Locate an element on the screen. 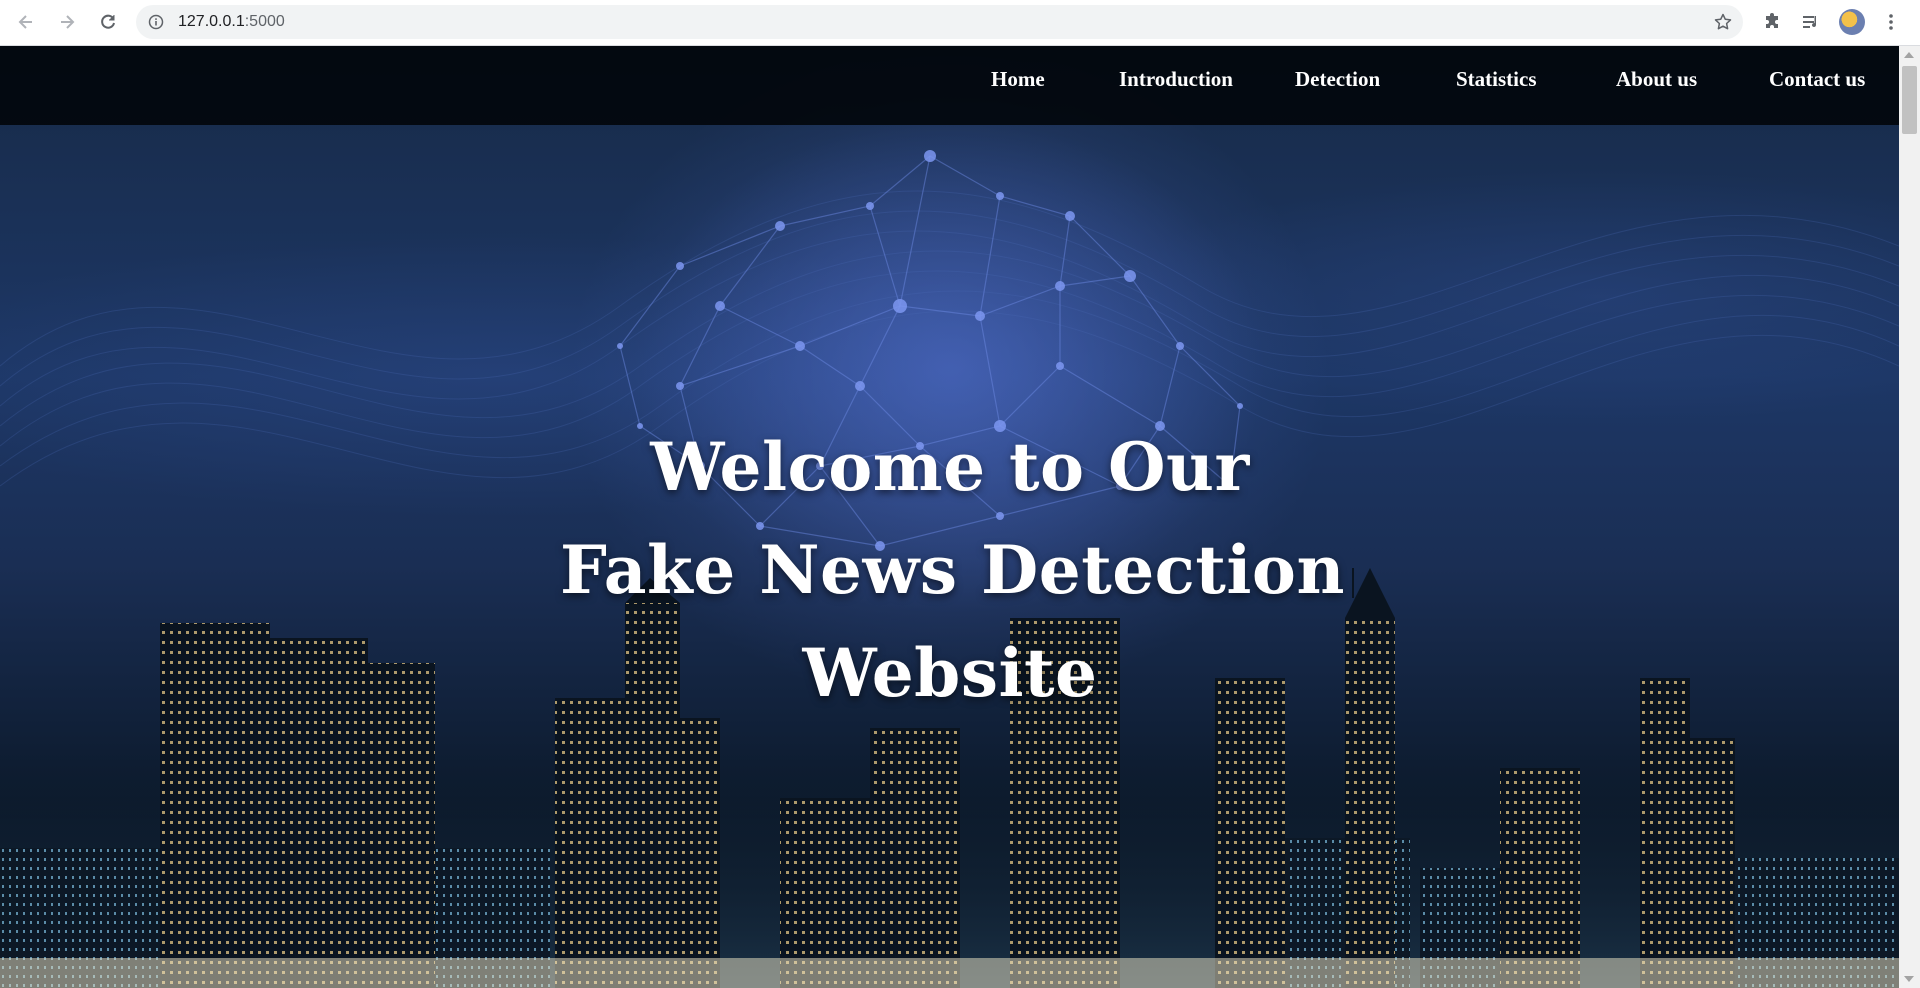  url-host: 127.0.0.1 is located at coordinates (211, 21).